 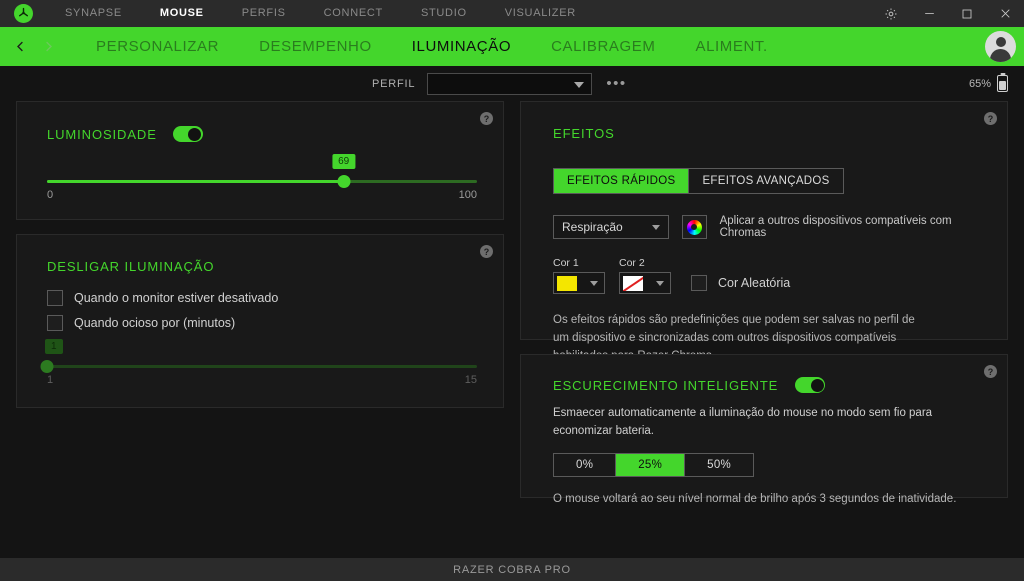 I want to click on brightness-min: 0, so click(x=50, y=195).